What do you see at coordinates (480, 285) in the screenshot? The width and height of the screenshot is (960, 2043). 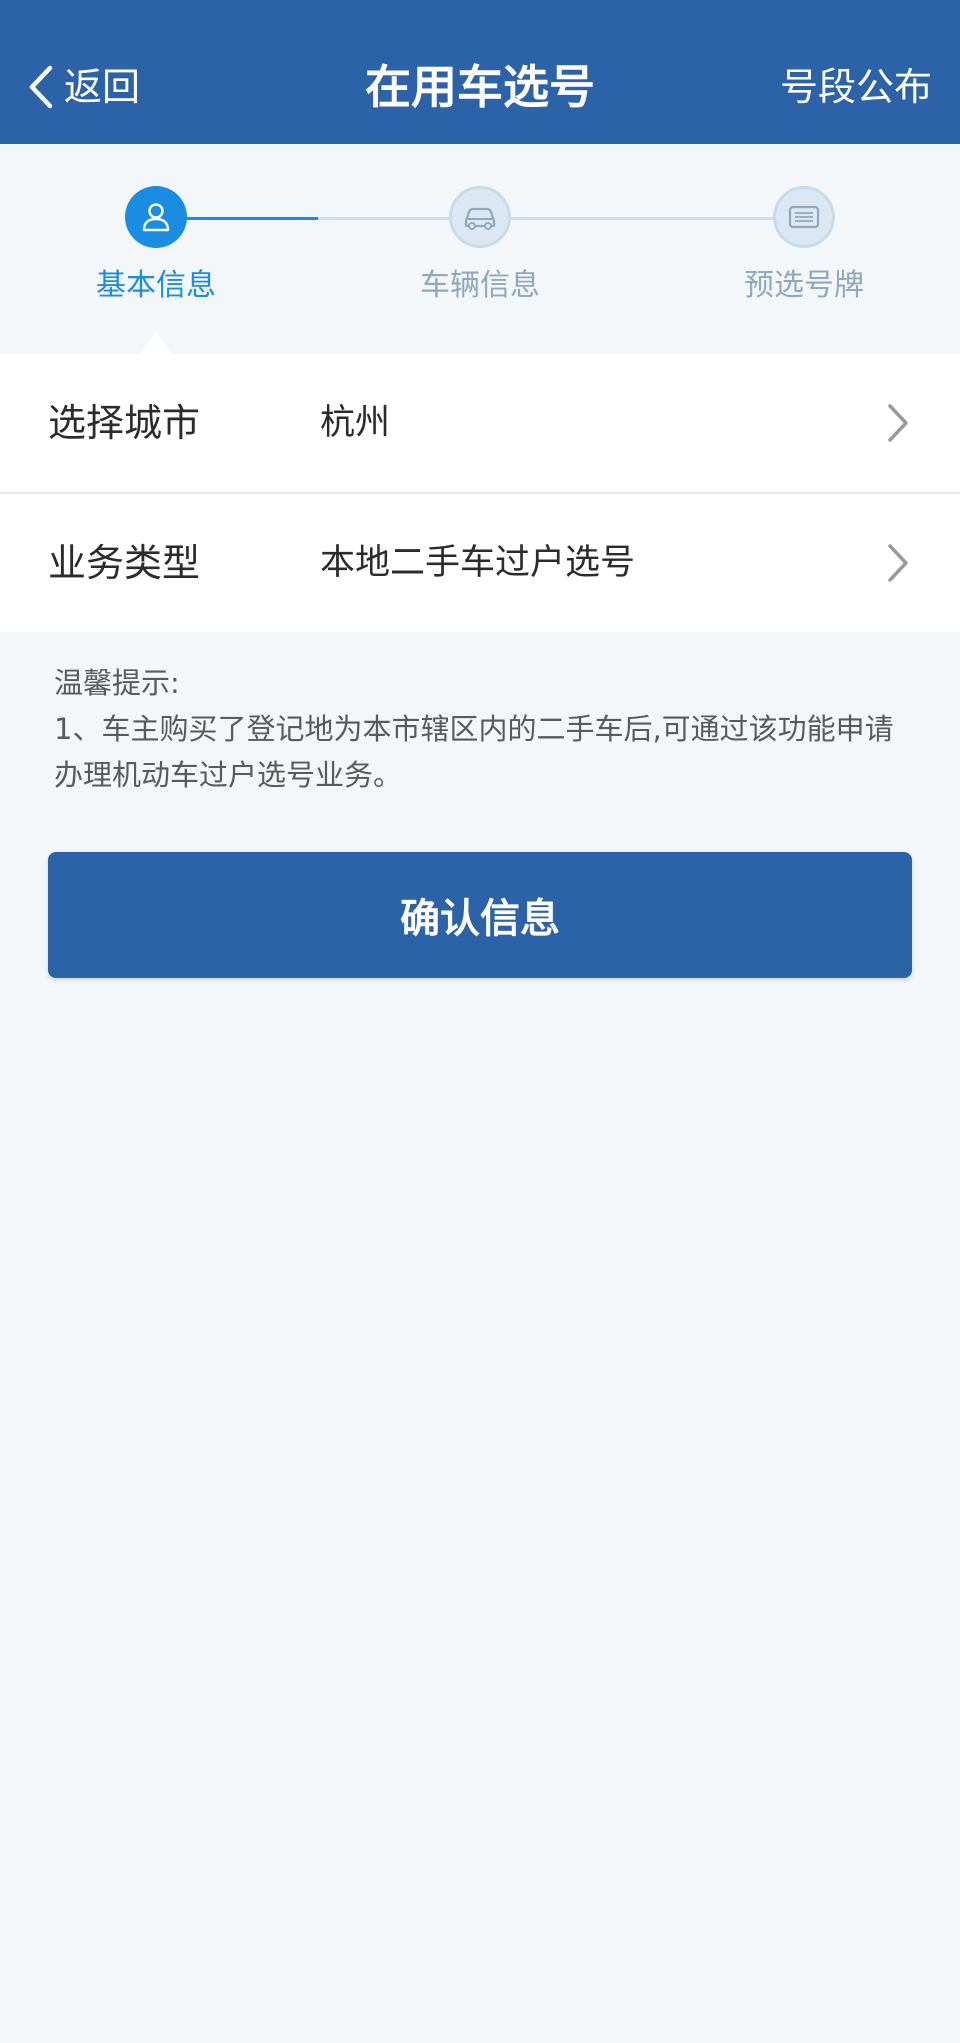 I see `step-label-vehicle-info: 车辆信息` at bounding box center [480, 285].